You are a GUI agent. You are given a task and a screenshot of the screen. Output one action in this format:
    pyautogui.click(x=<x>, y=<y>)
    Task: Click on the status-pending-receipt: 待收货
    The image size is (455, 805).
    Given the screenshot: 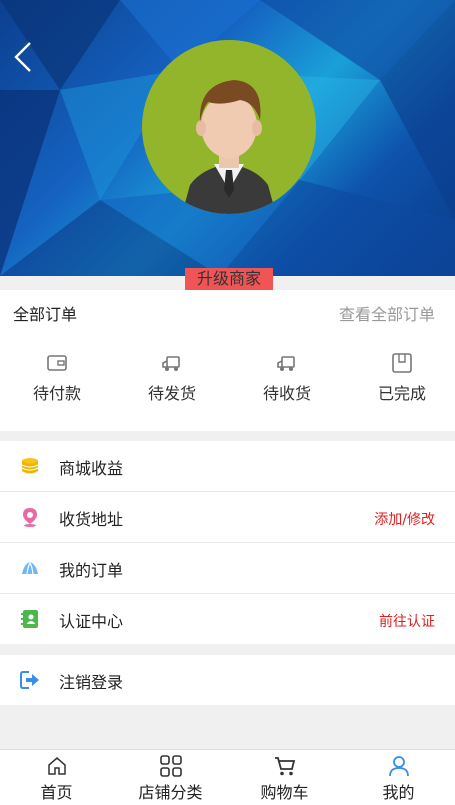 What is the action you would take?
    pyautogui.click(x=287, y=378)
    